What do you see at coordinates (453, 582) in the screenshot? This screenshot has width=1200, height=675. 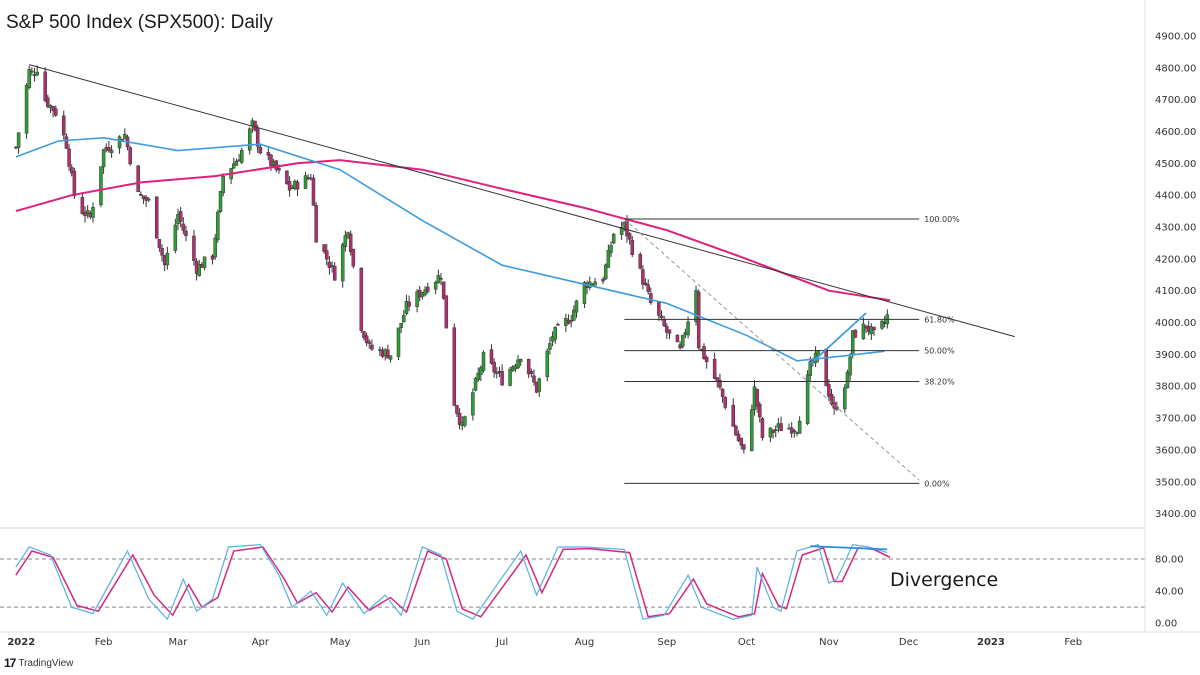 I see `oscillator-d-line` at bounding box center [453, 582].